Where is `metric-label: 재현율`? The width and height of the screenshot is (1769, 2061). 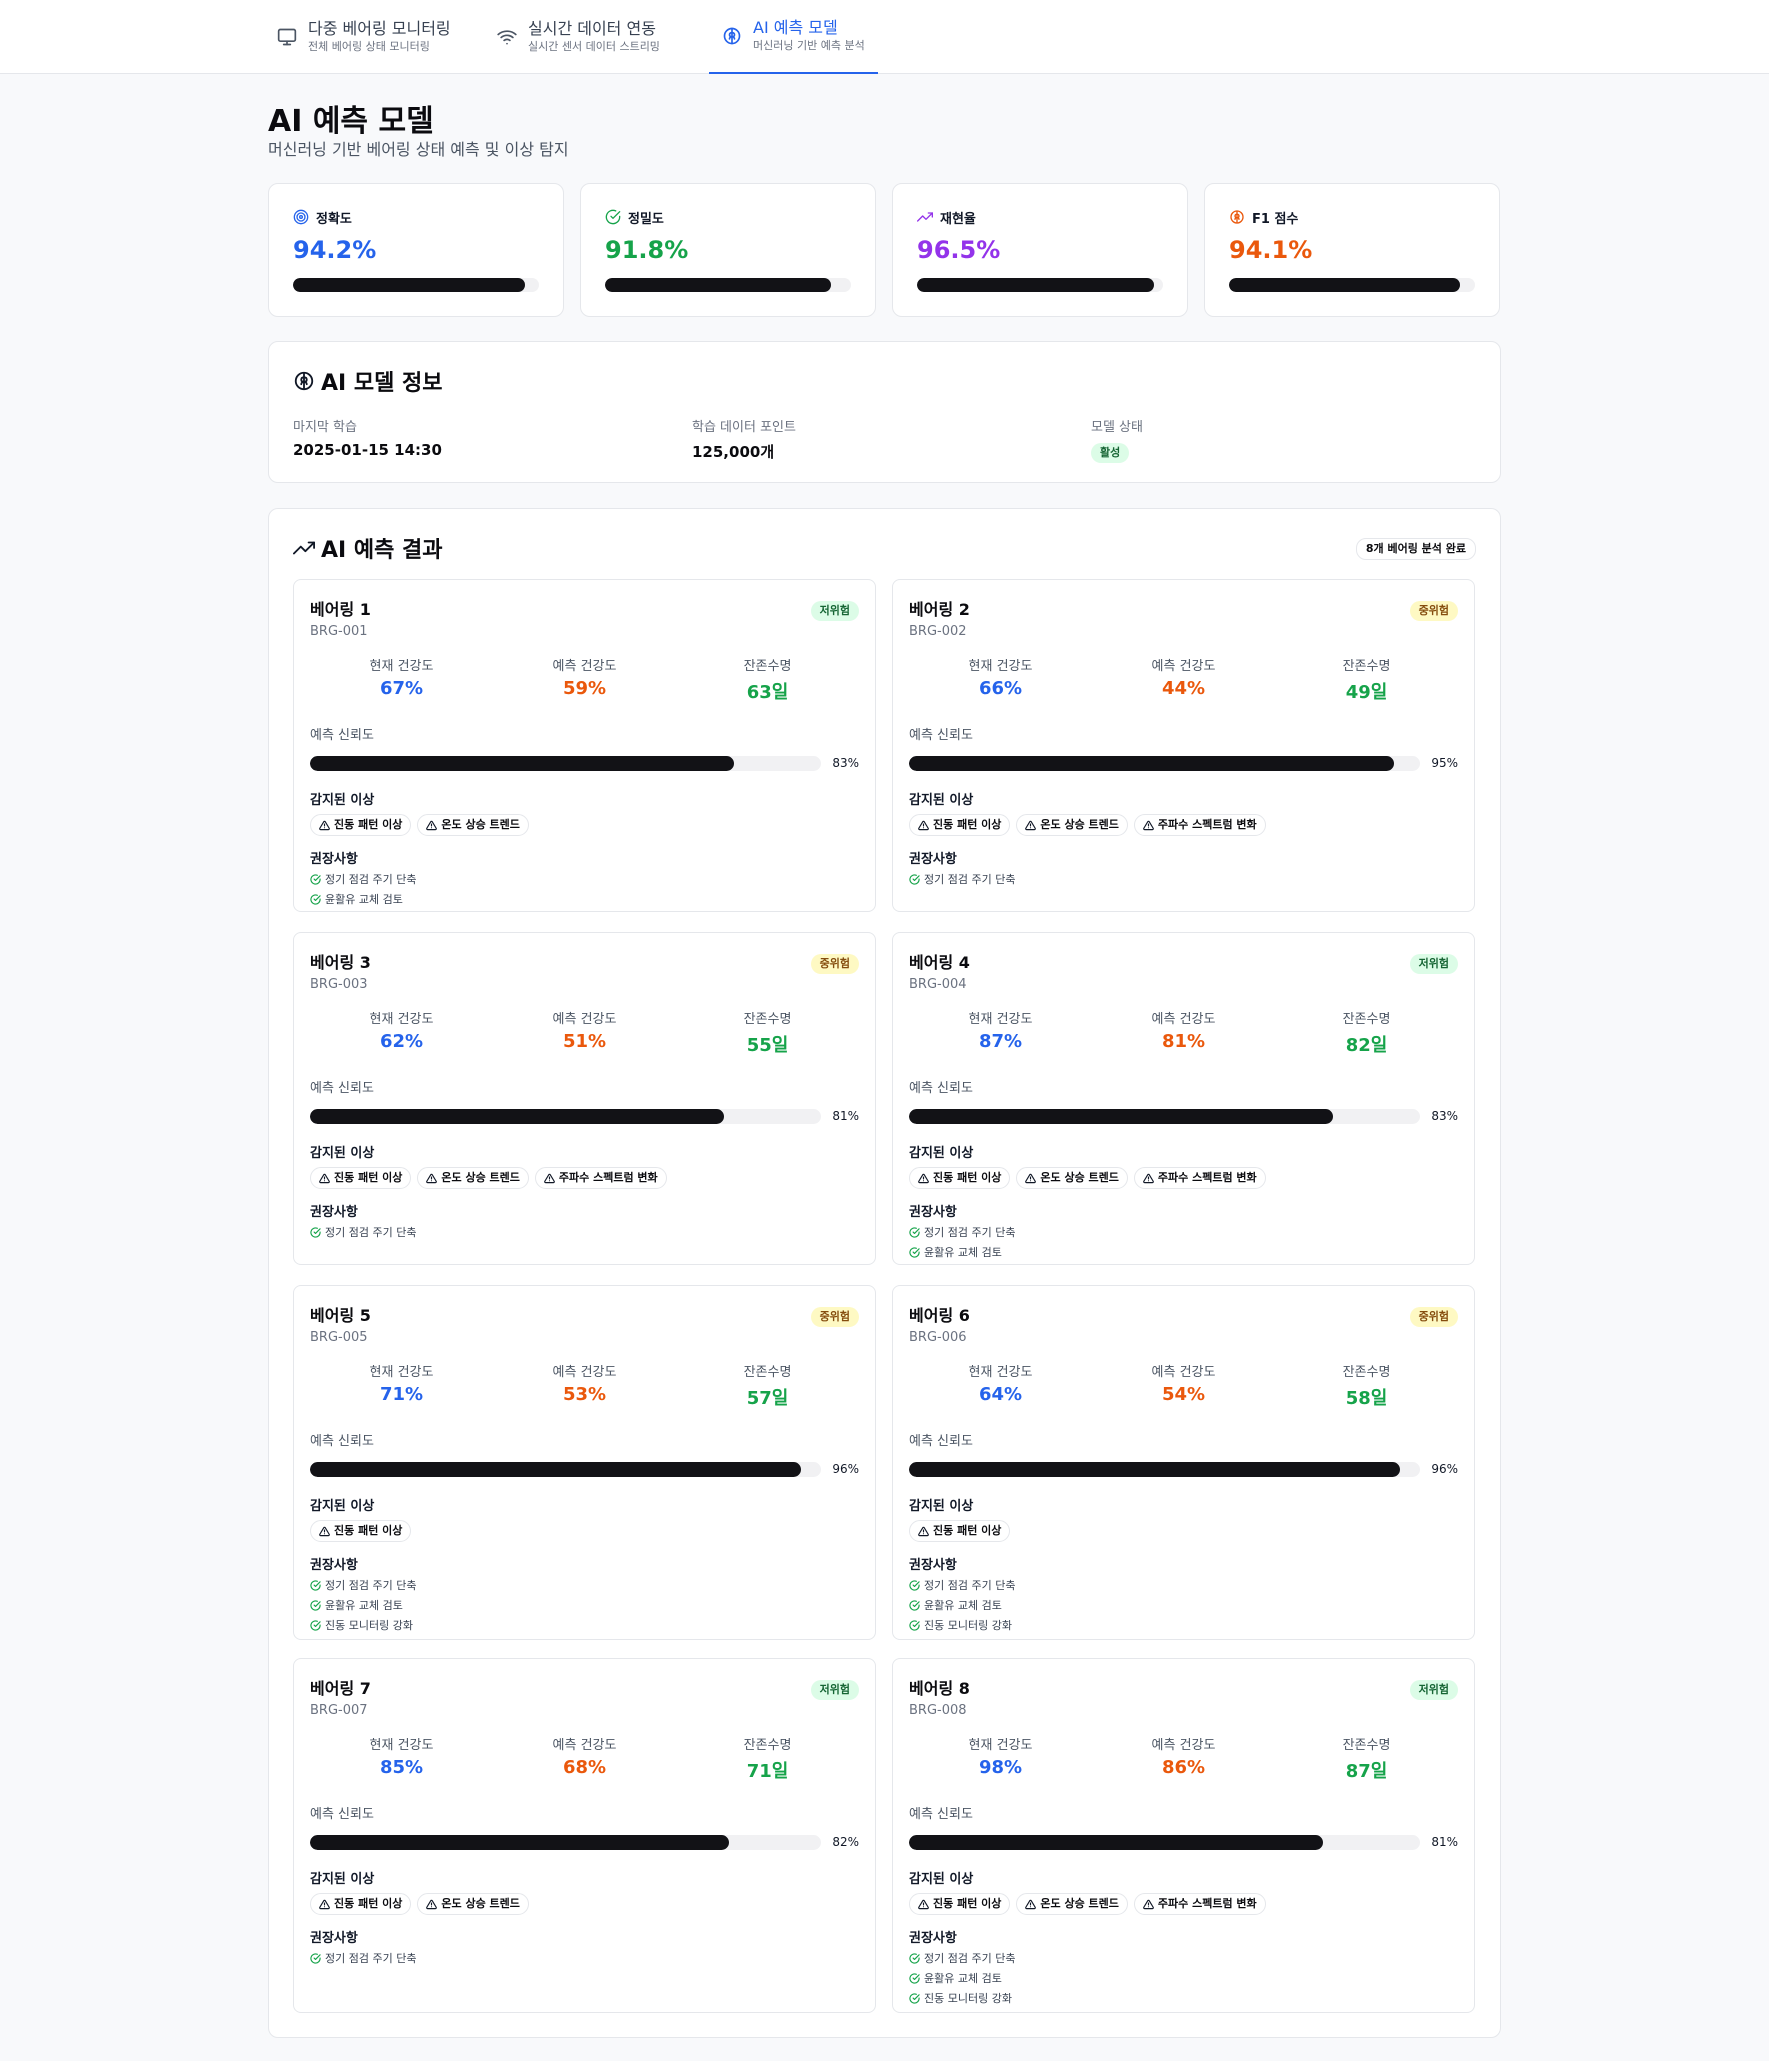 metric-label: 재현율 is located at coordinates (958, 219).